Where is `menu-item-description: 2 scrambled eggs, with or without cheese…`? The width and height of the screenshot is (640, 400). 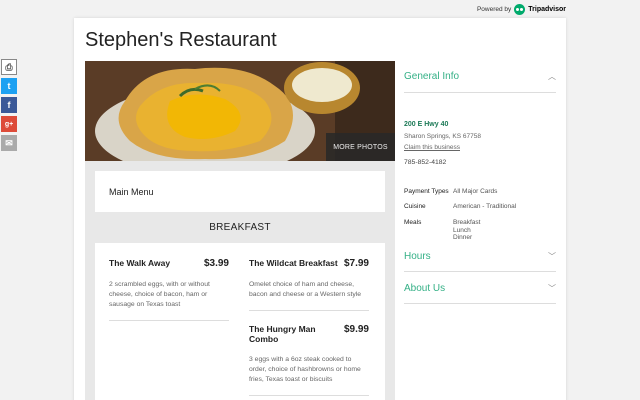 menu-item-description: 2 scrambled eggs, with or without cheese… is located at coordinates (159, 294).